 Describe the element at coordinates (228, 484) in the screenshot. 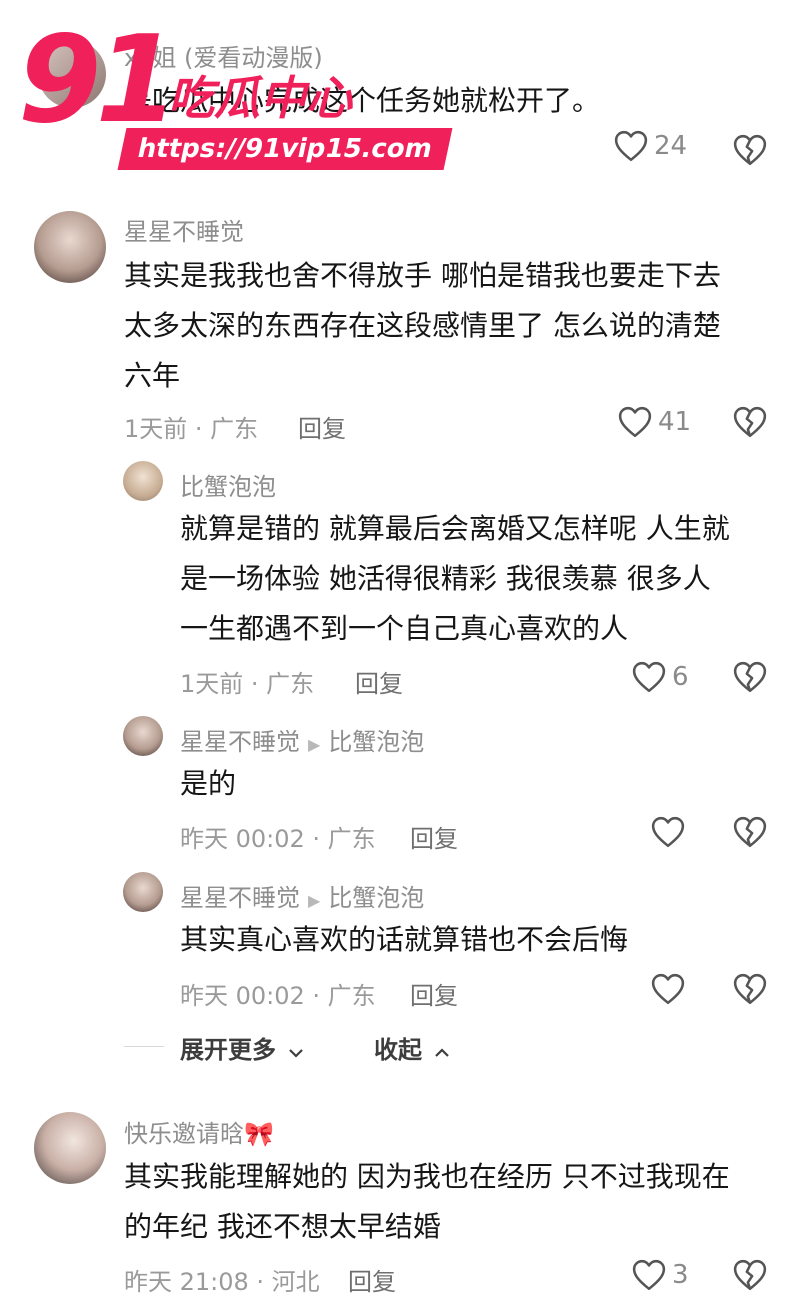

I see `commenter-name: 比蟹泡泡` at that location.